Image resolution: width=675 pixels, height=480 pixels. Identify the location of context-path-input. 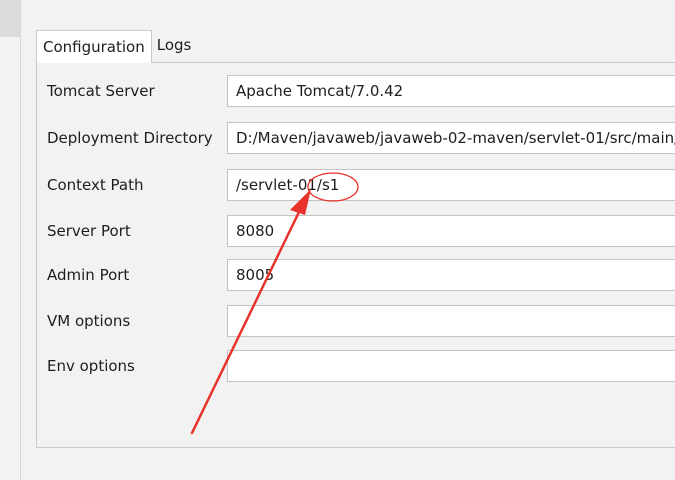
(451, 185).